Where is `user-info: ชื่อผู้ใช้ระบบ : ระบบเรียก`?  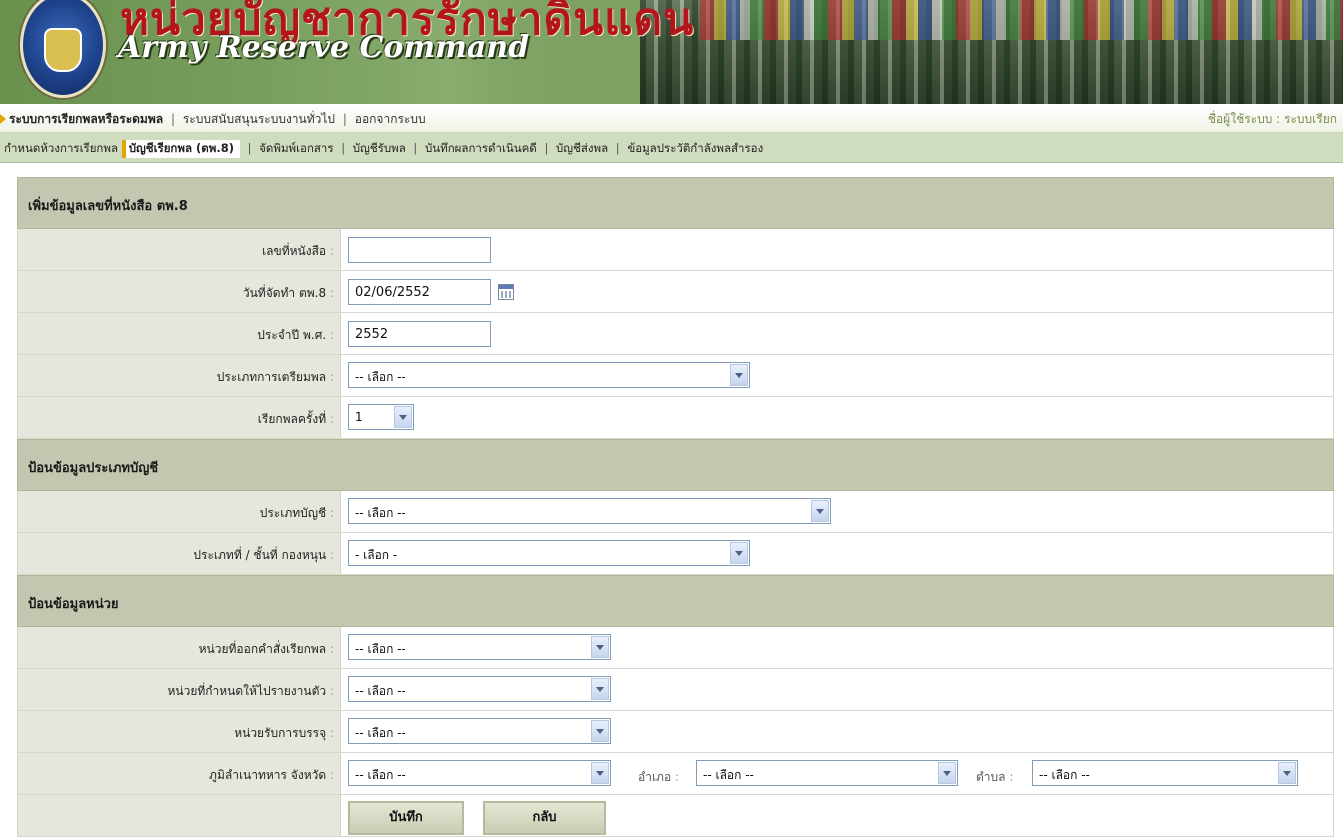
user-info: ชื่อผู้ใช้ระบบ : ระบบเรียก is located at coordinates (1272, 119).